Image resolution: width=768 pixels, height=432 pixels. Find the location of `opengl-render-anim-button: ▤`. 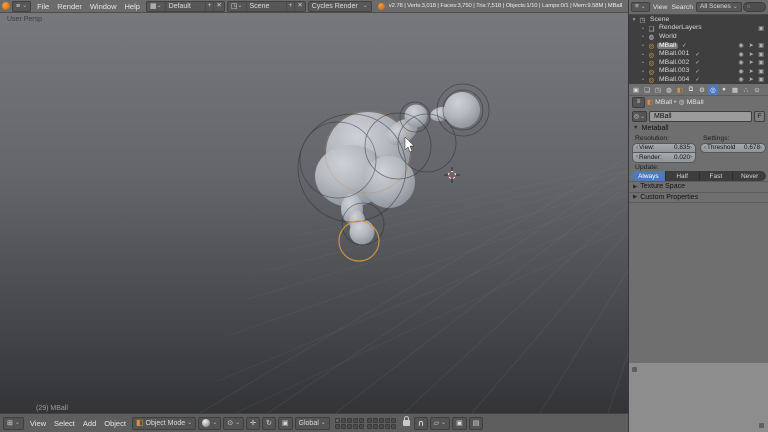

opengl-render-anim-button: ▤ is located at coordinates (476, 423).